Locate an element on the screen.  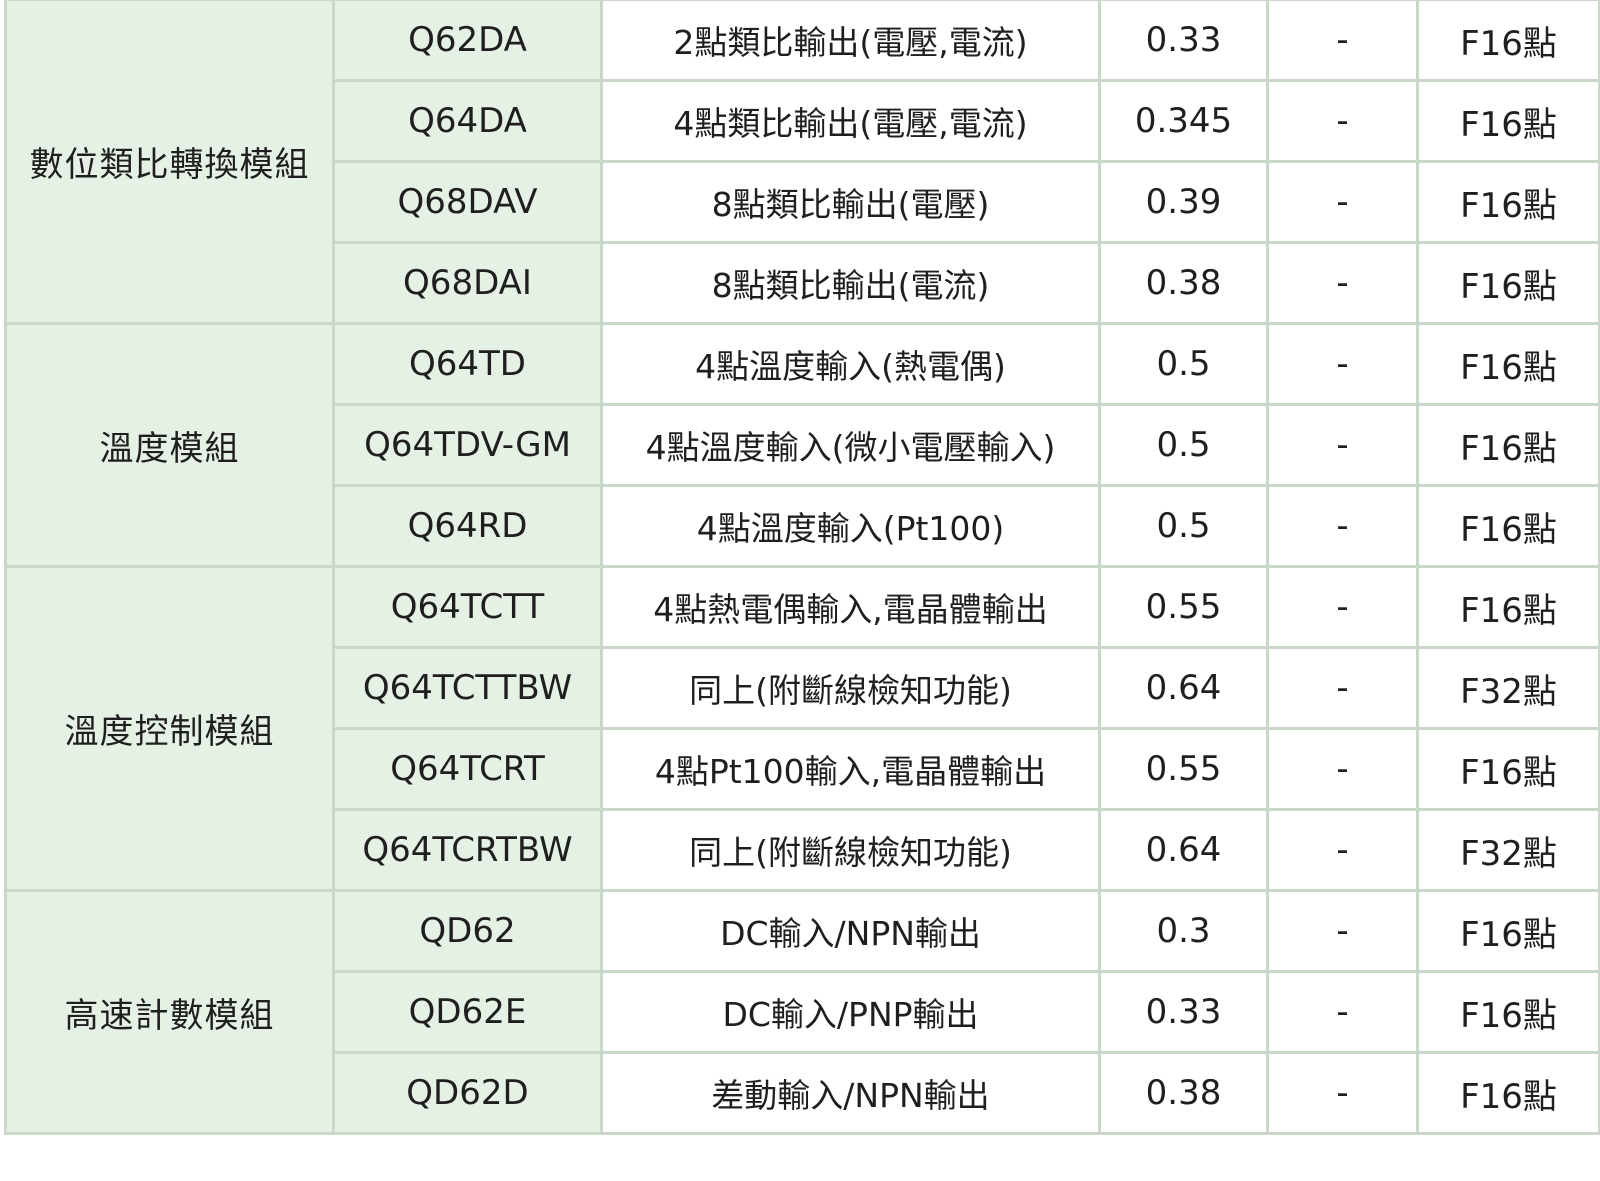
model-cell: Q64DA is located at coordinates (467, 121).